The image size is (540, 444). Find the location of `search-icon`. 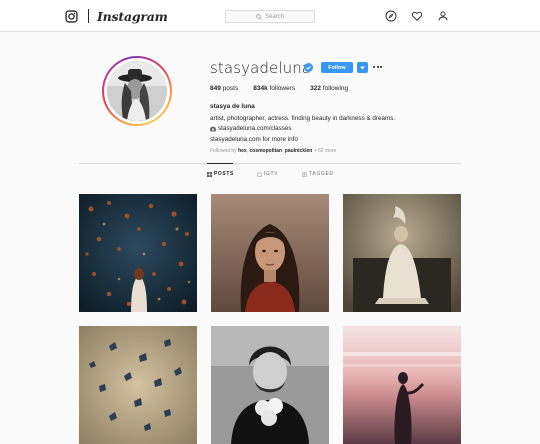

search-icon is located at coordinates (259, 16).